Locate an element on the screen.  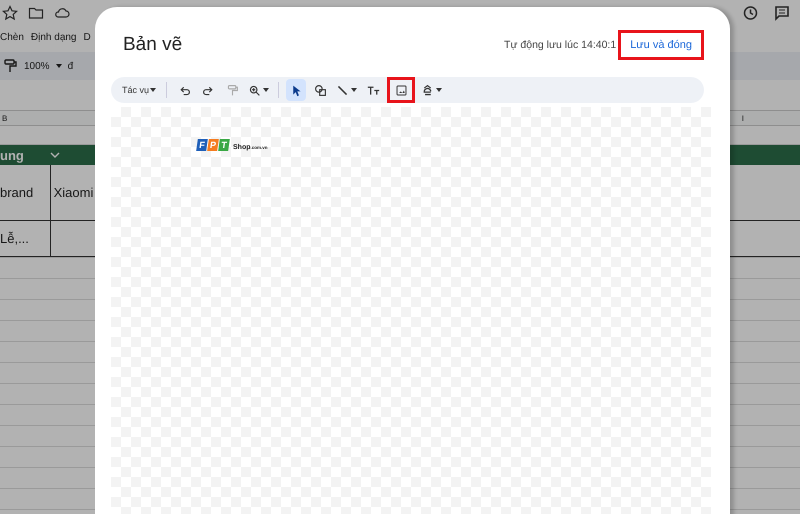
shape-icon is located at coordinates (320, 90).